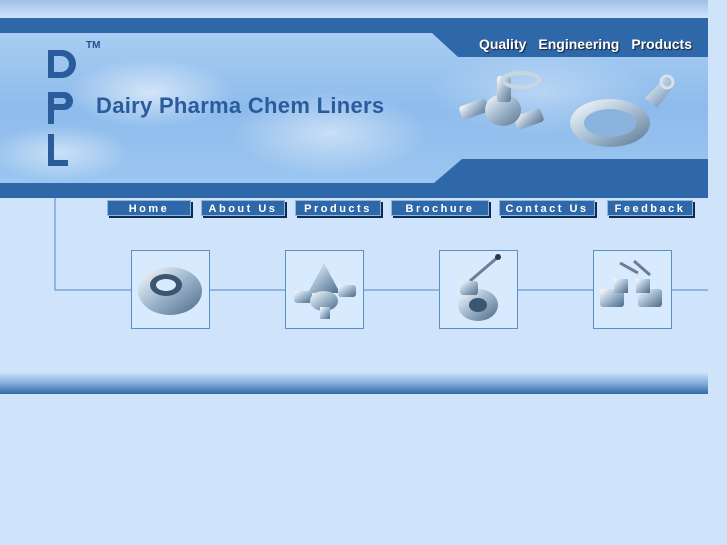 This screenshot has height=545, width=727. What do you see at coordinates (149, 208) in the screenshot?
I see `nav-home: Home` at bounding box center [149, 208].